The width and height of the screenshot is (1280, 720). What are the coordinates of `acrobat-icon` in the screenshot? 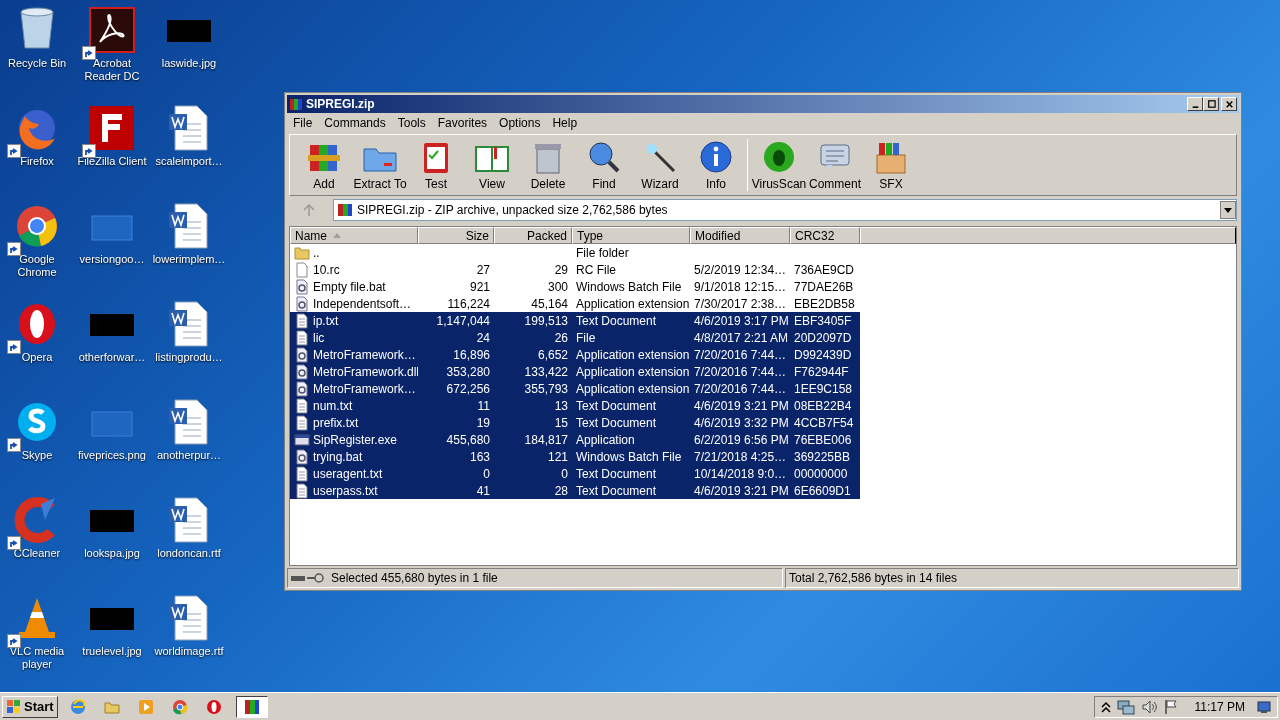 It's located at (112, 30).